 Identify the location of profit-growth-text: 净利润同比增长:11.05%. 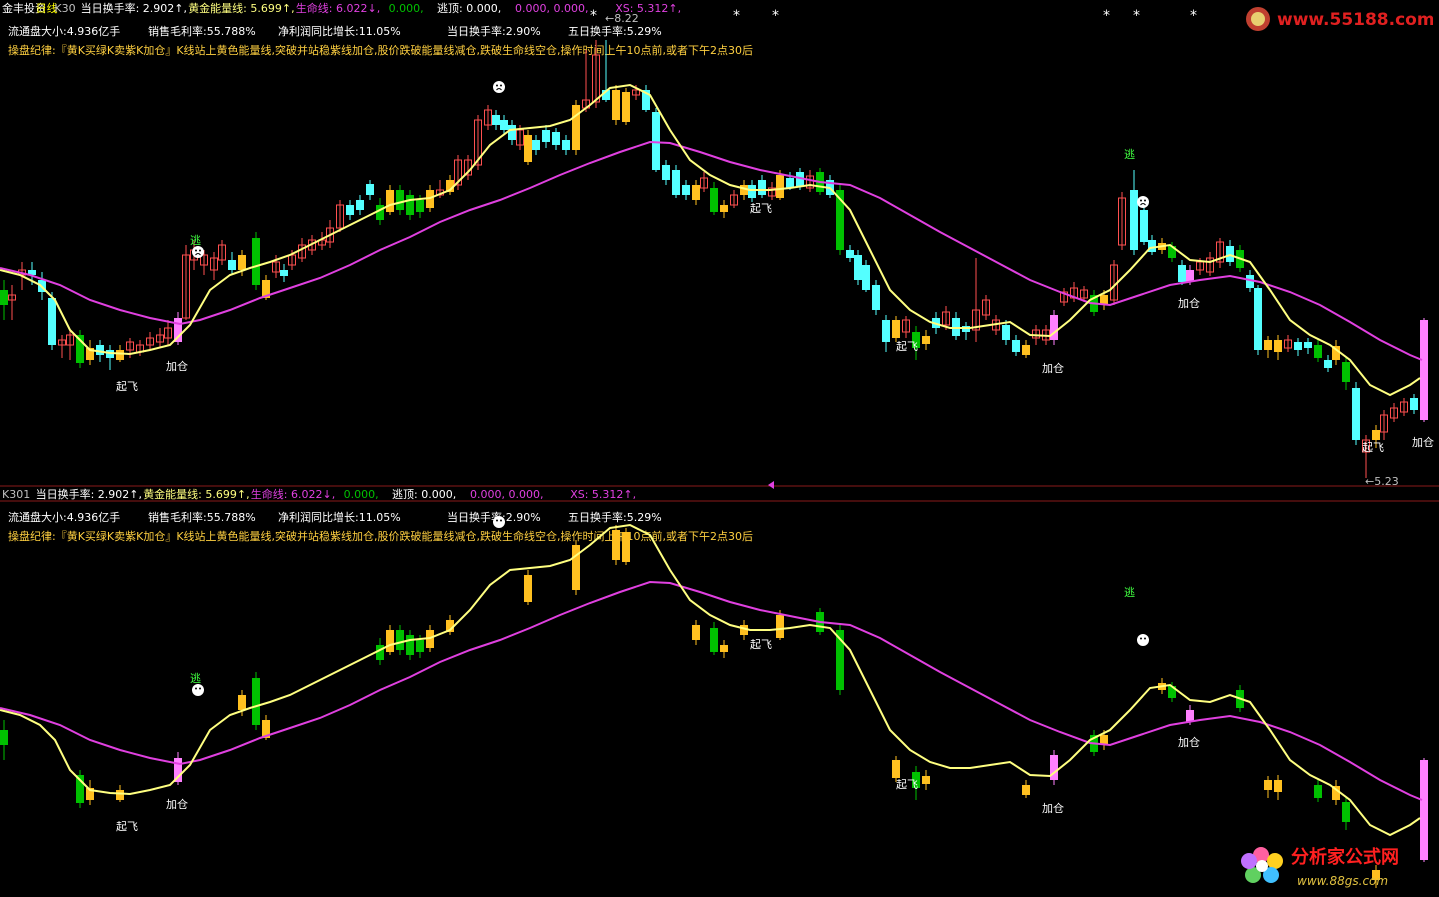
(339, 31).